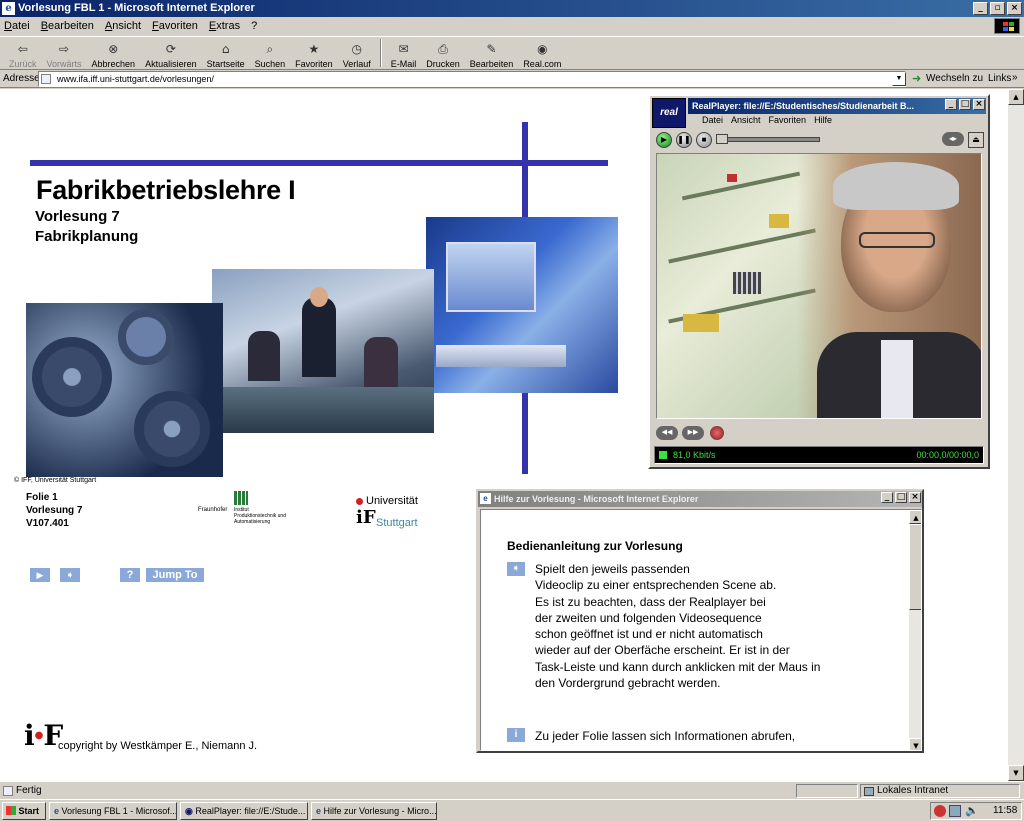 The width and height of the screenshot is (1024, 821). What do you see at coordinates (113, 49) in the screenshot?
I see `stop-icon: ⊗` at bounding box center [113, 49].